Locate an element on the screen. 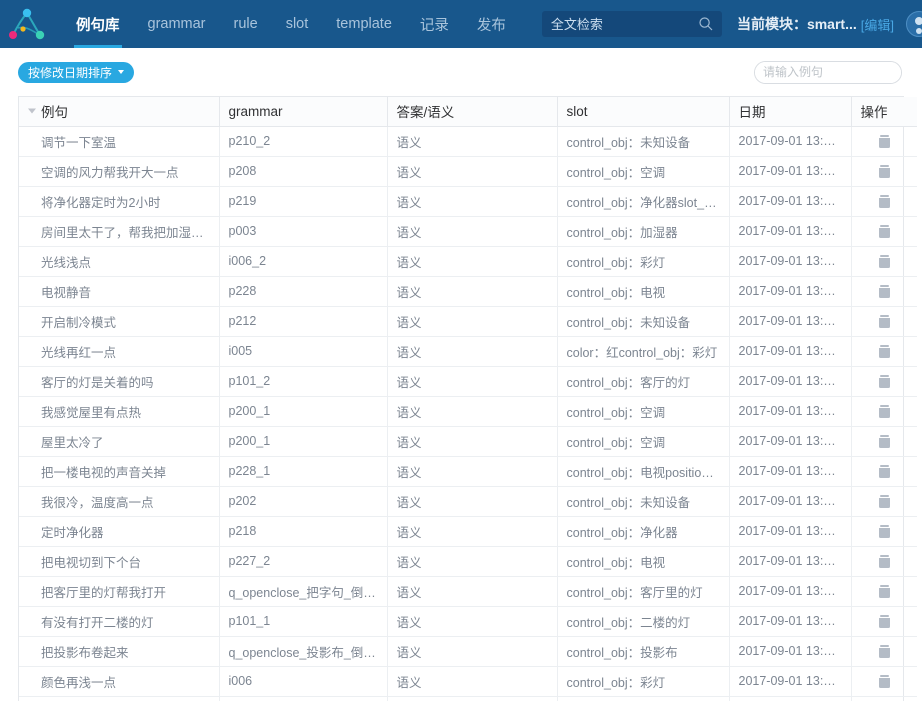 This screenshot has height=701, width=922. nav-label: template is located at coordinates (364, 24).